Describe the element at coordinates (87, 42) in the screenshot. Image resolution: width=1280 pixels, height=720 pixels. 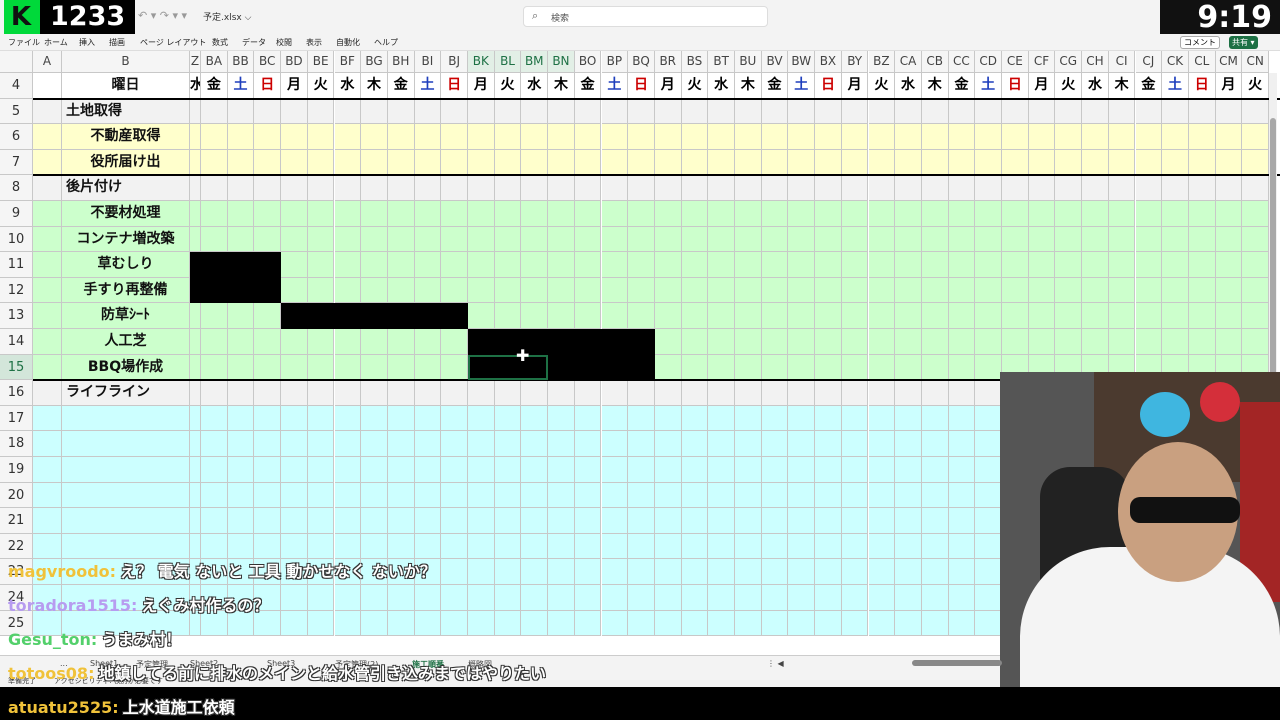
I see `ribbon-tab-insert: 挿入` at that location.